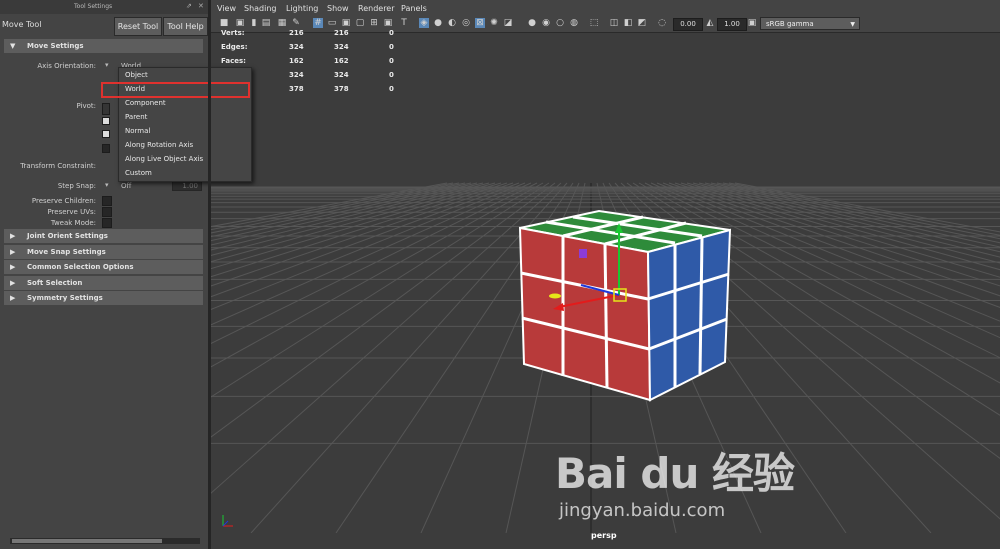 The image size is (1000, 549). What do you see at coordinates (224, 23) in the screenshot?
I see `camera-icon: ■` at bounding box center [224, 23].